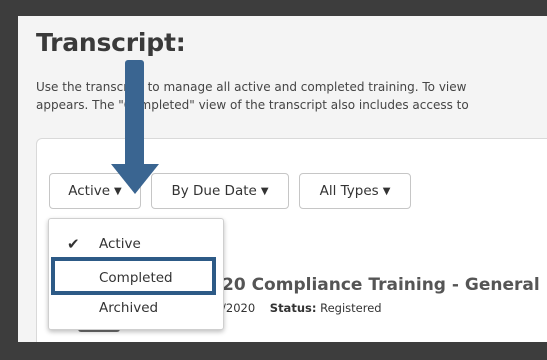 The width and height of the screenshot is (547, 360). What do you see at coordinates (214, 191) in the screenshot?
I see `sort-label: By Due Date` at bounding box center [214, 191].